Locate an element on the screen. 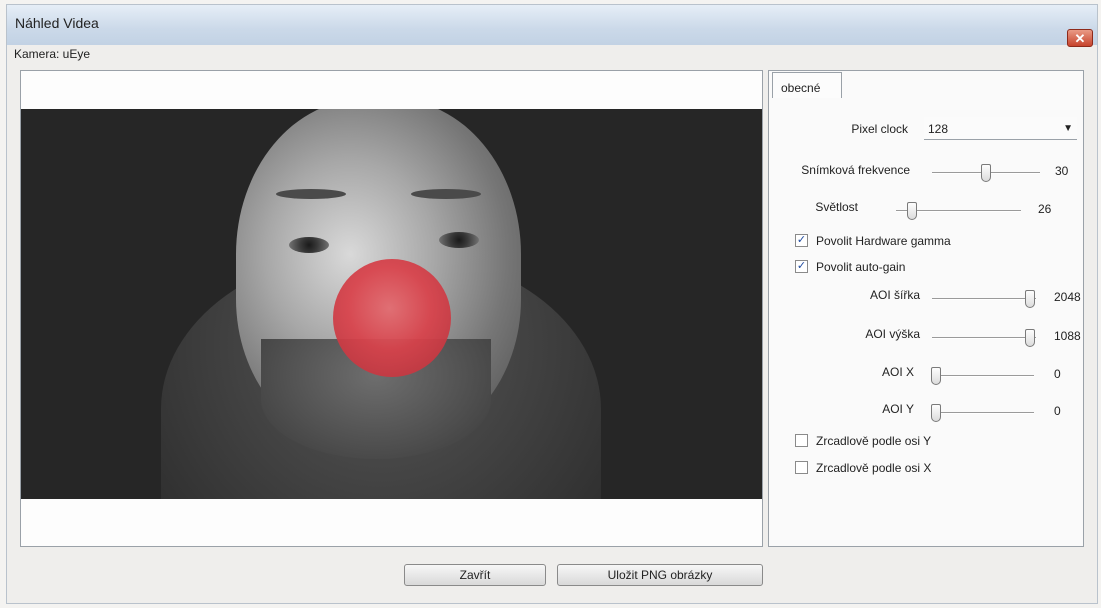  pixel-clock-select: 128 ▼ is located at coordinates (1000, 128).